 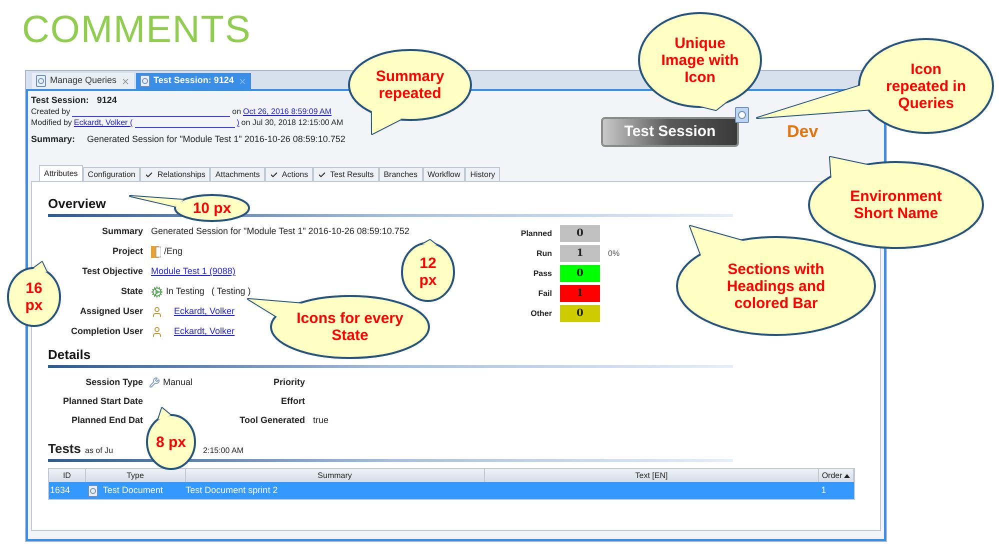 What do you see at coordinates (847, 476) in the screenshot?
I see `sort-arrow-icon` at bounding box center [847, 476].